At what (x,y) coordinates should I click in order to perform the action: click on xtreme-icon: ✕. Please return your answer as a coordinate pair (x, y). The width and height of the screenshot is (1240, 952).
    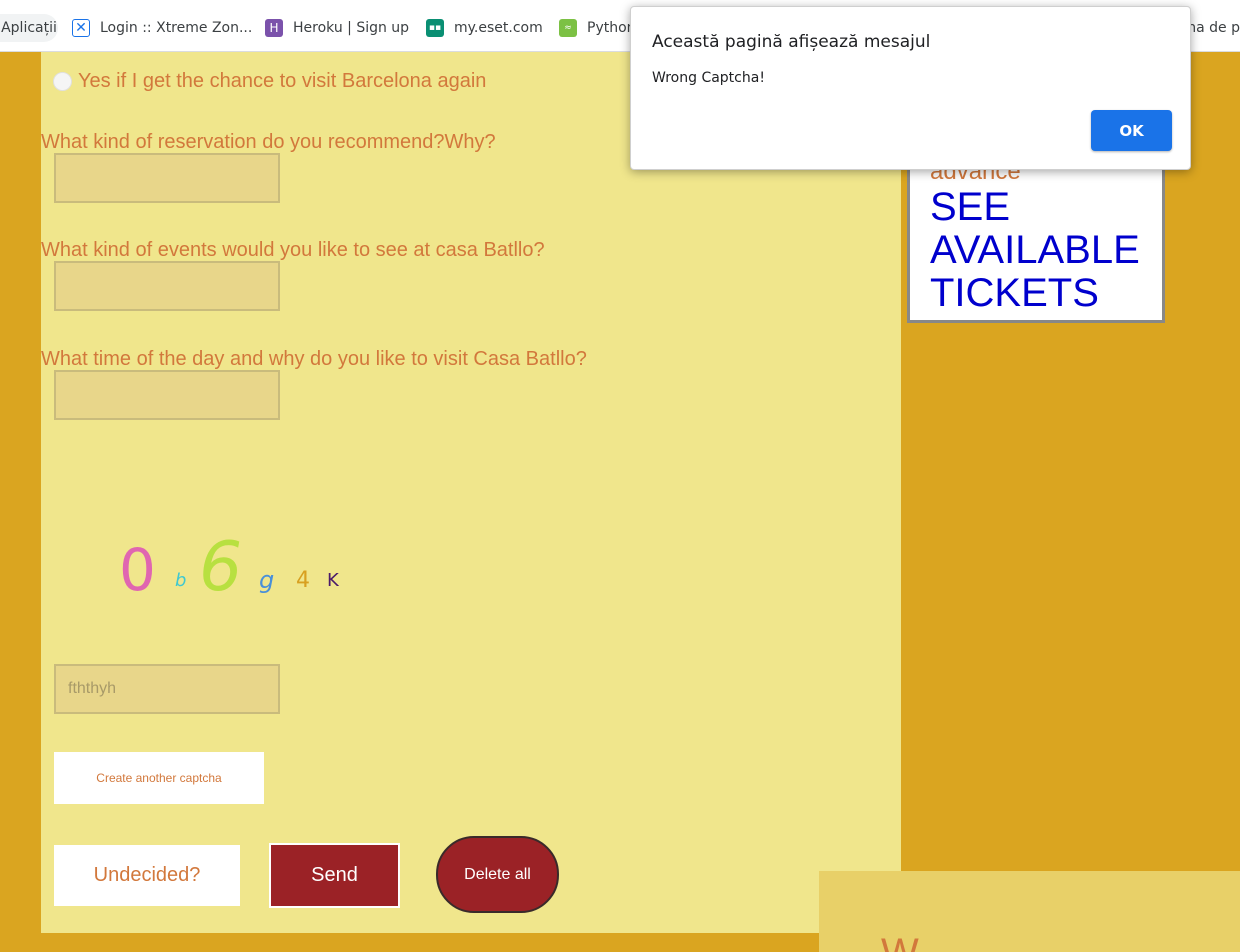
    Looking at the image, I should click on (81, 28).